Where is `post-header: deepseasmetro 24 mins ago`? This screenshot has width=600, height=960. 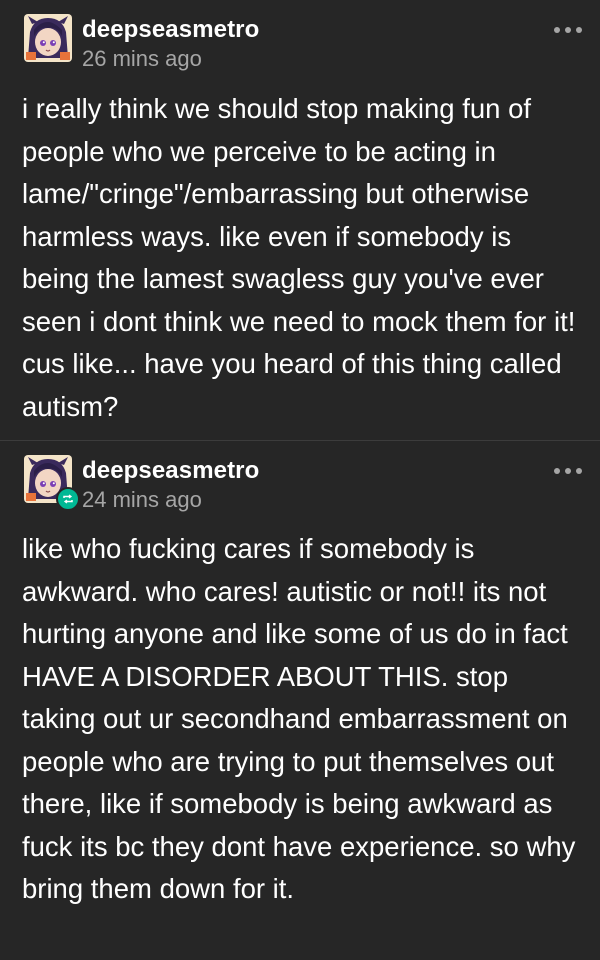 post-header: deepseasmetro 24 mins ago is located at coordinates (305, 483).